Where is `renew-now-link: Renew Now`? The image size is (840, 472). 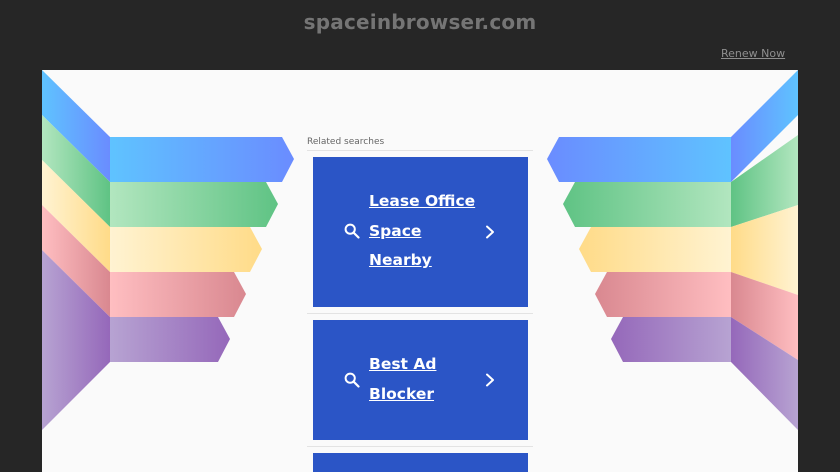 renew-now-link: Renew Now is located at coordinates (753, 53).